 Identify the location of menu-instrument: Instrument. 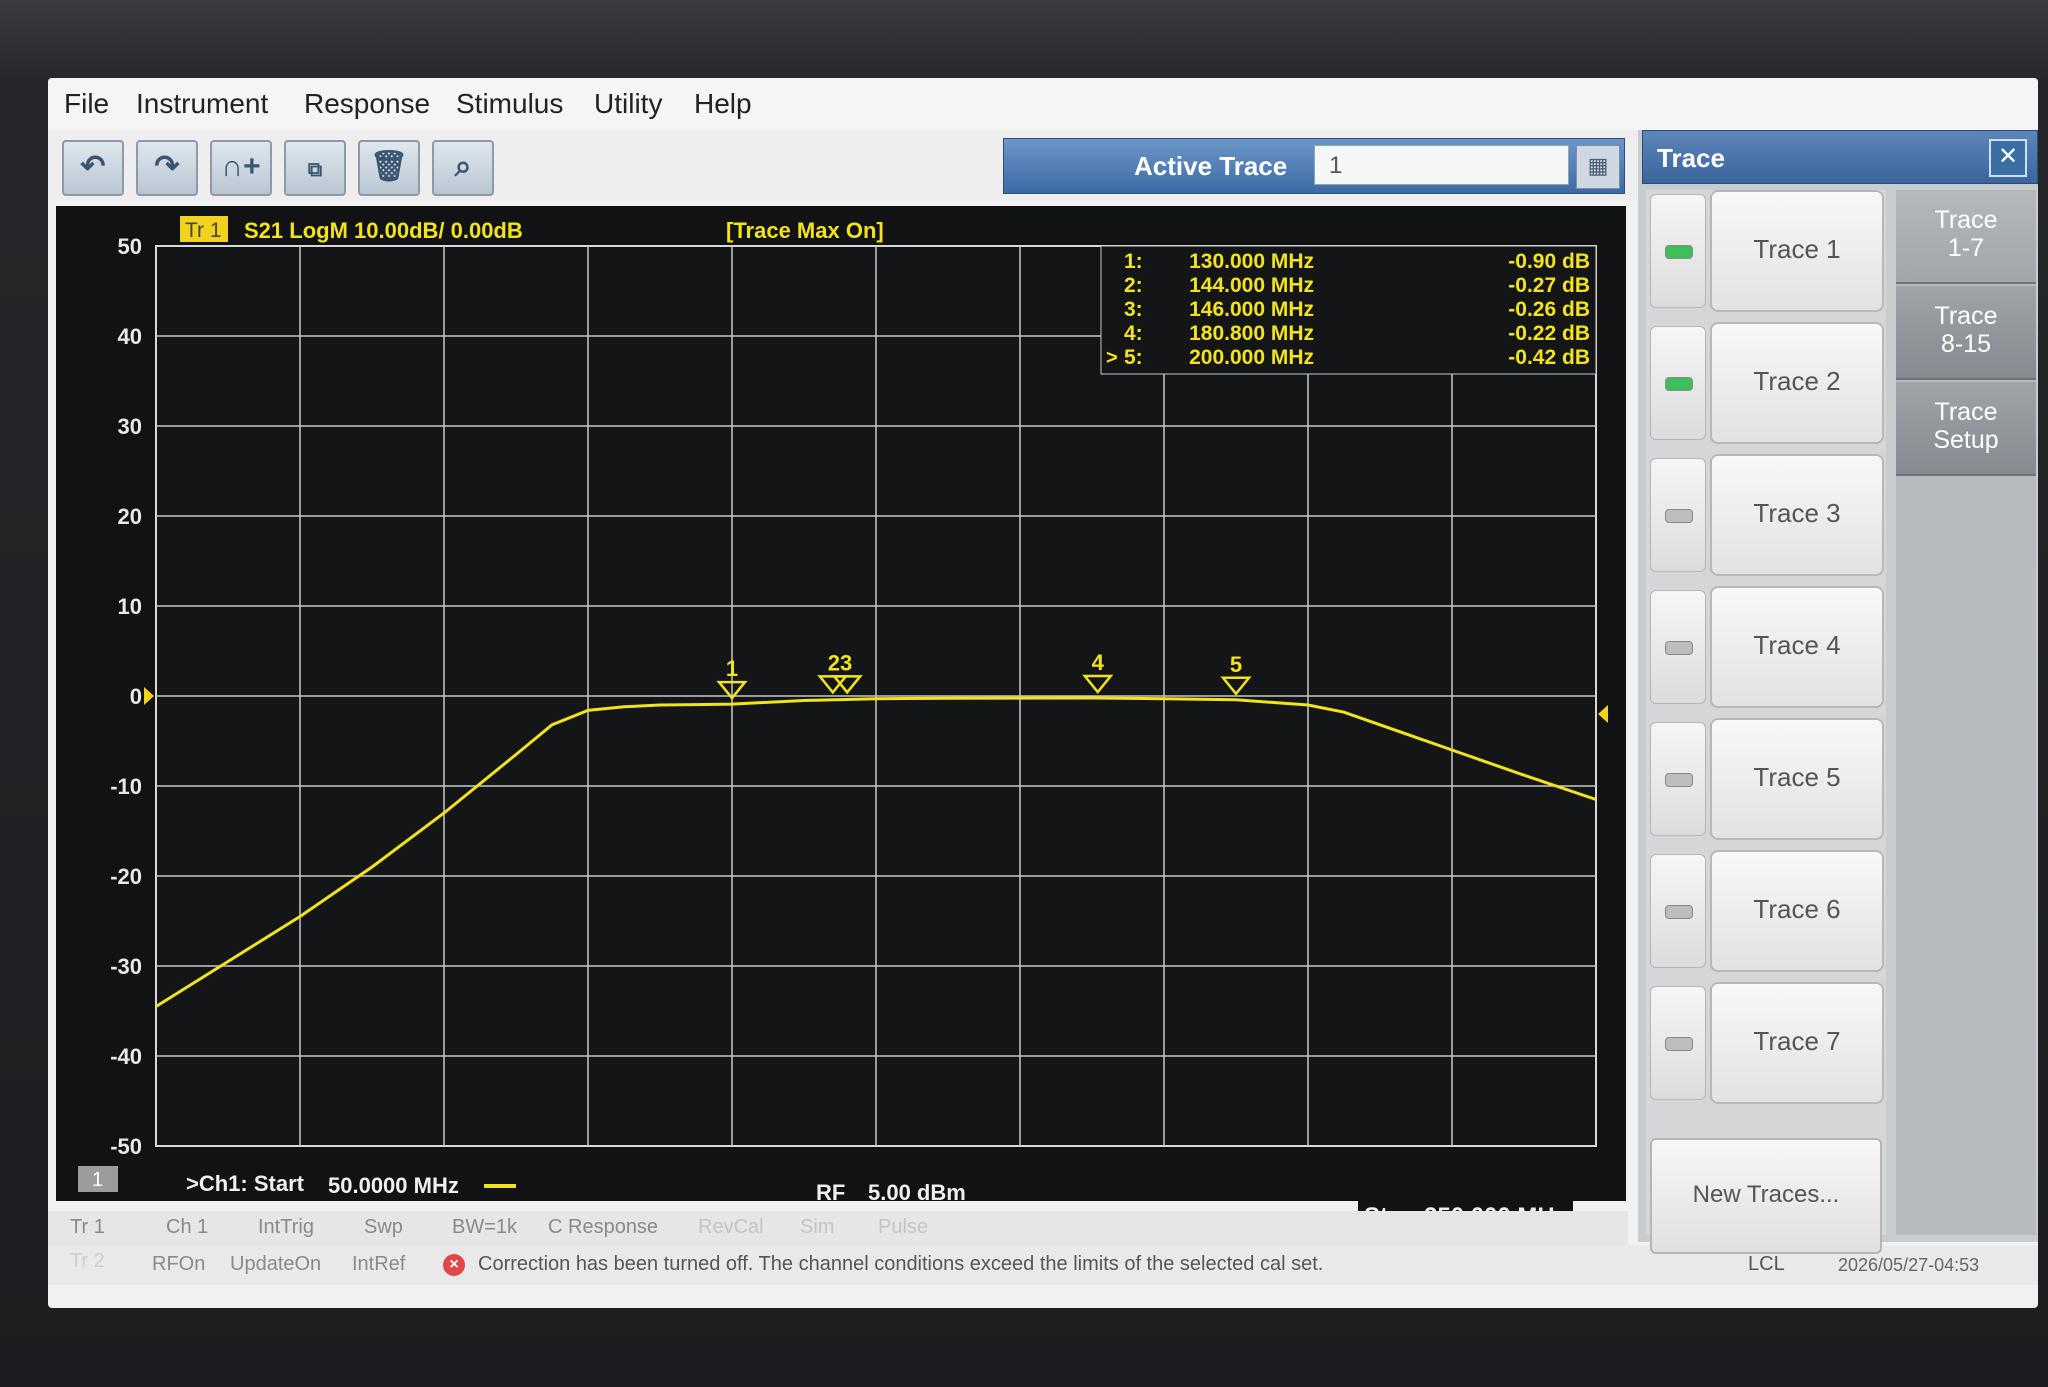
(202, 104).